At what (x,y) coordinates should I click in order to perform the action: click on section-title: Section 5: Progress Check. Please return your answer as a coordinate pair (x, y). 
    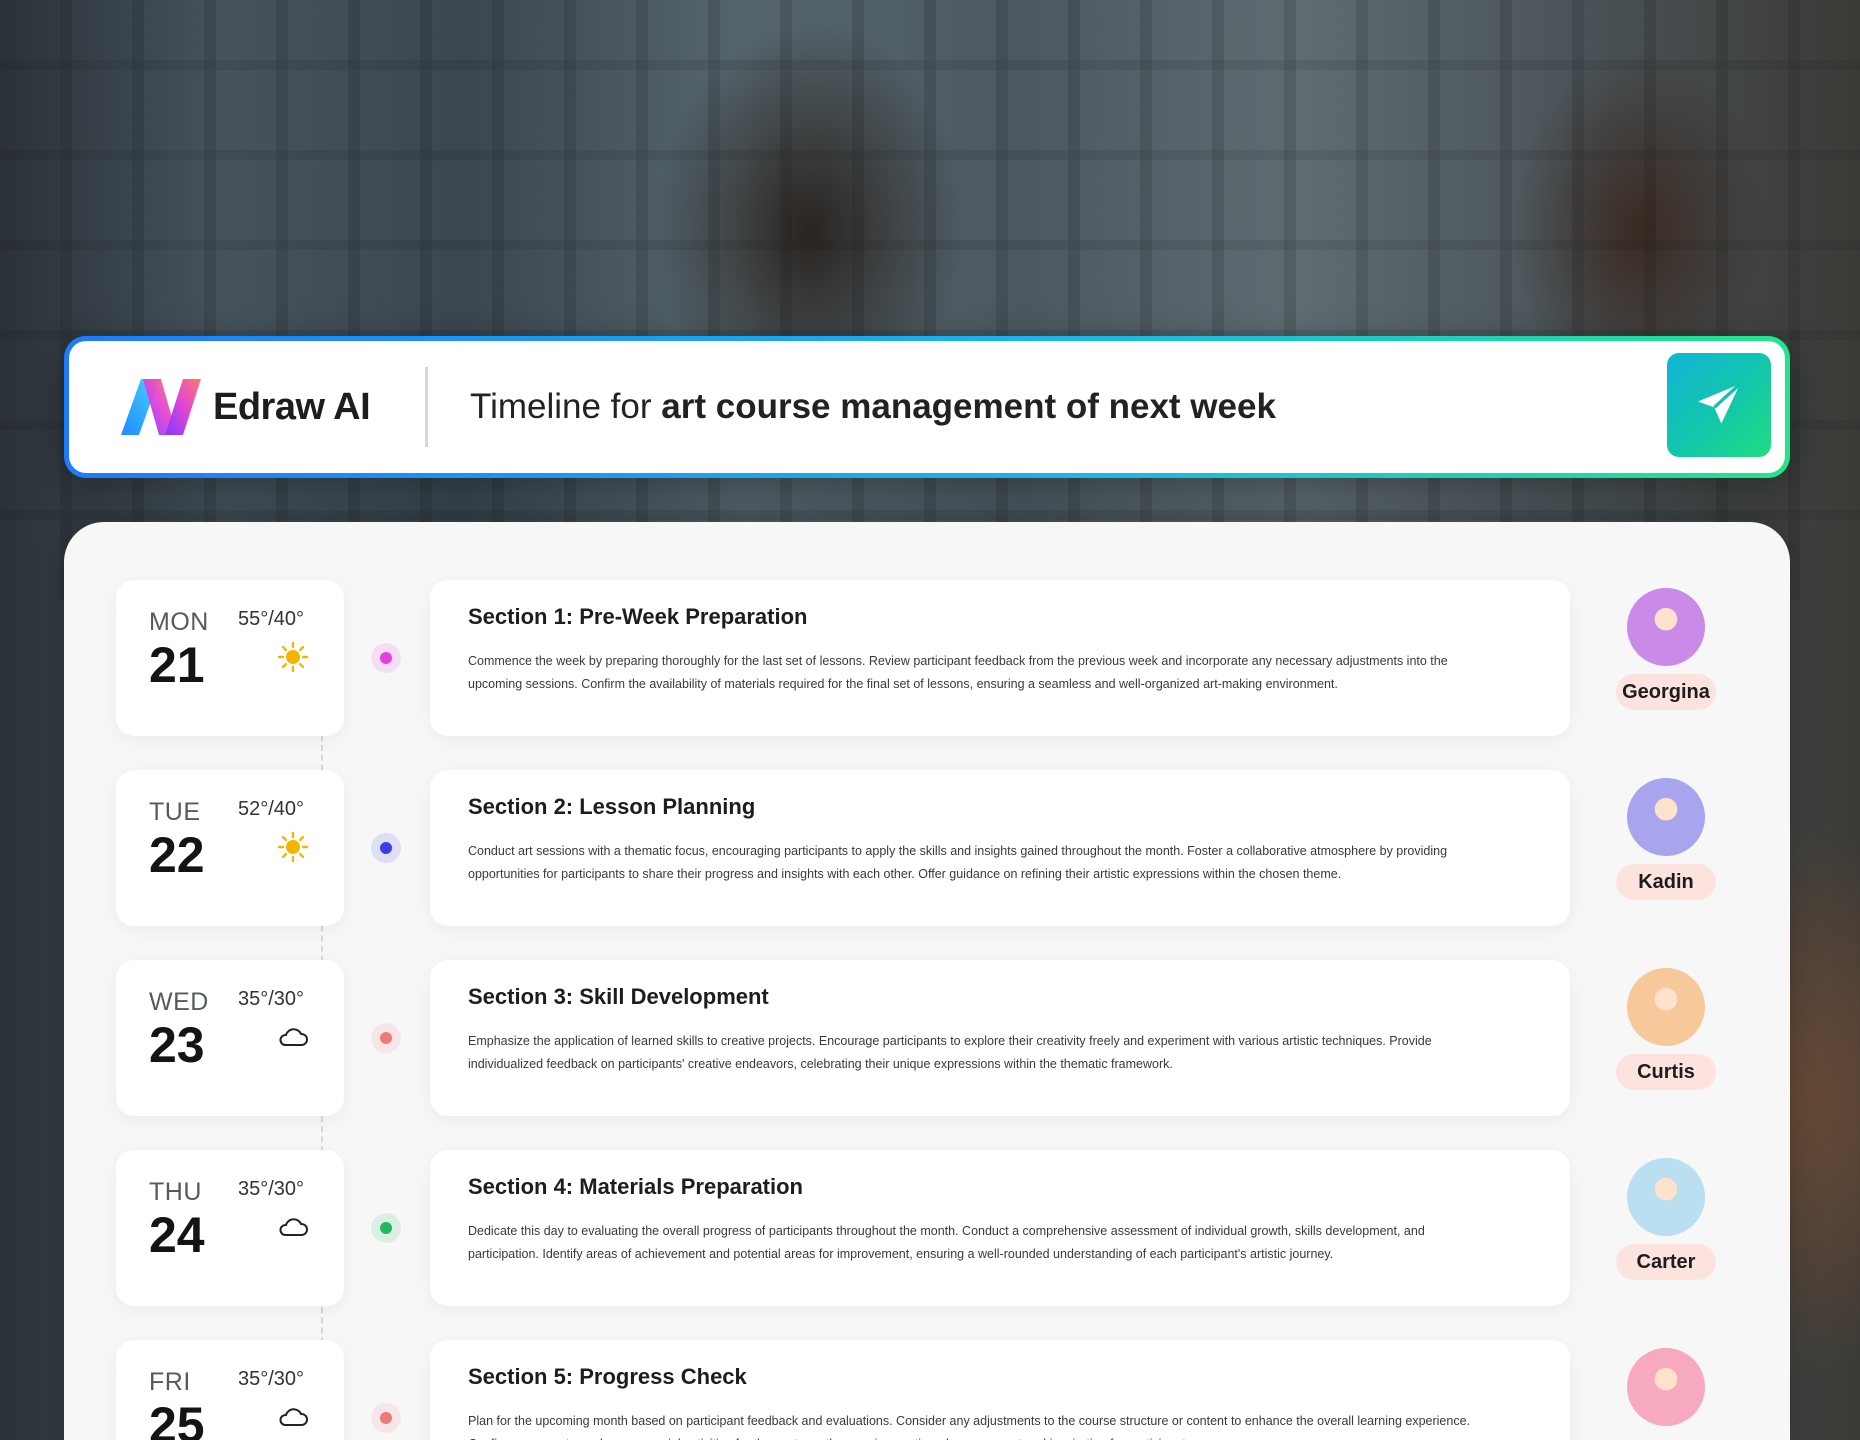
    Looking at the image, I should click on (607, 1376).